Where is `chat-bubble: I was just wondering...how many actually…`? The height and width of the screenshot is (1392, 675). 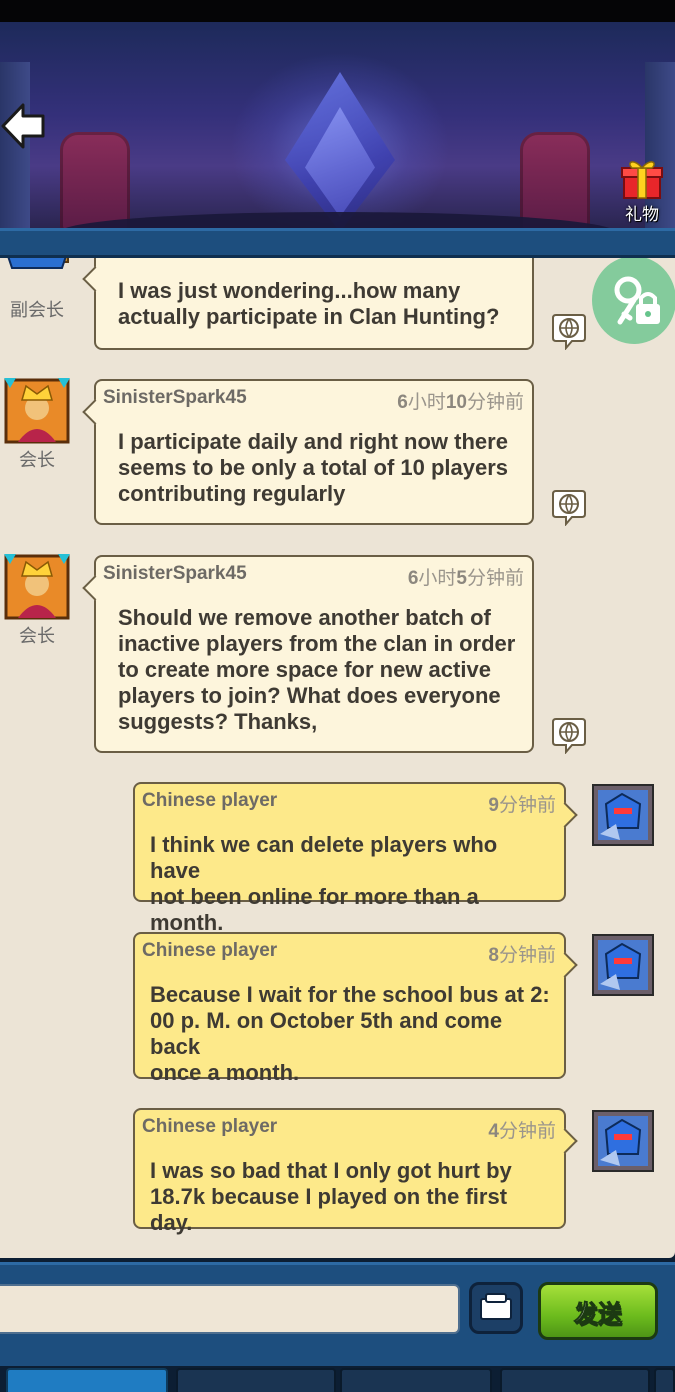 chat-bubble: I was just wondering...how many actually… is located at coordinates (308, 304).